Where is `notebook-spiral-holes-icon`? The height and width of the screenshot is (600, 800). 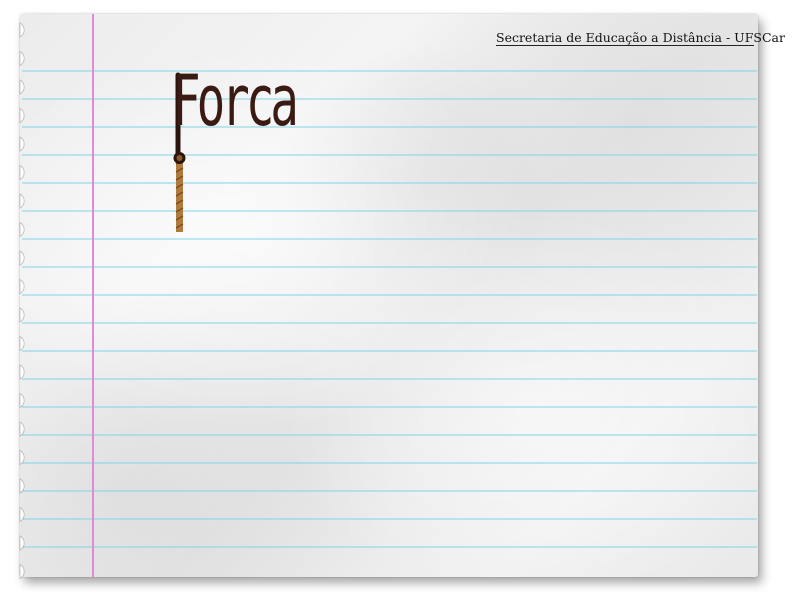 notebook-spiral-holes-icon is located at coordinates (22, 301).